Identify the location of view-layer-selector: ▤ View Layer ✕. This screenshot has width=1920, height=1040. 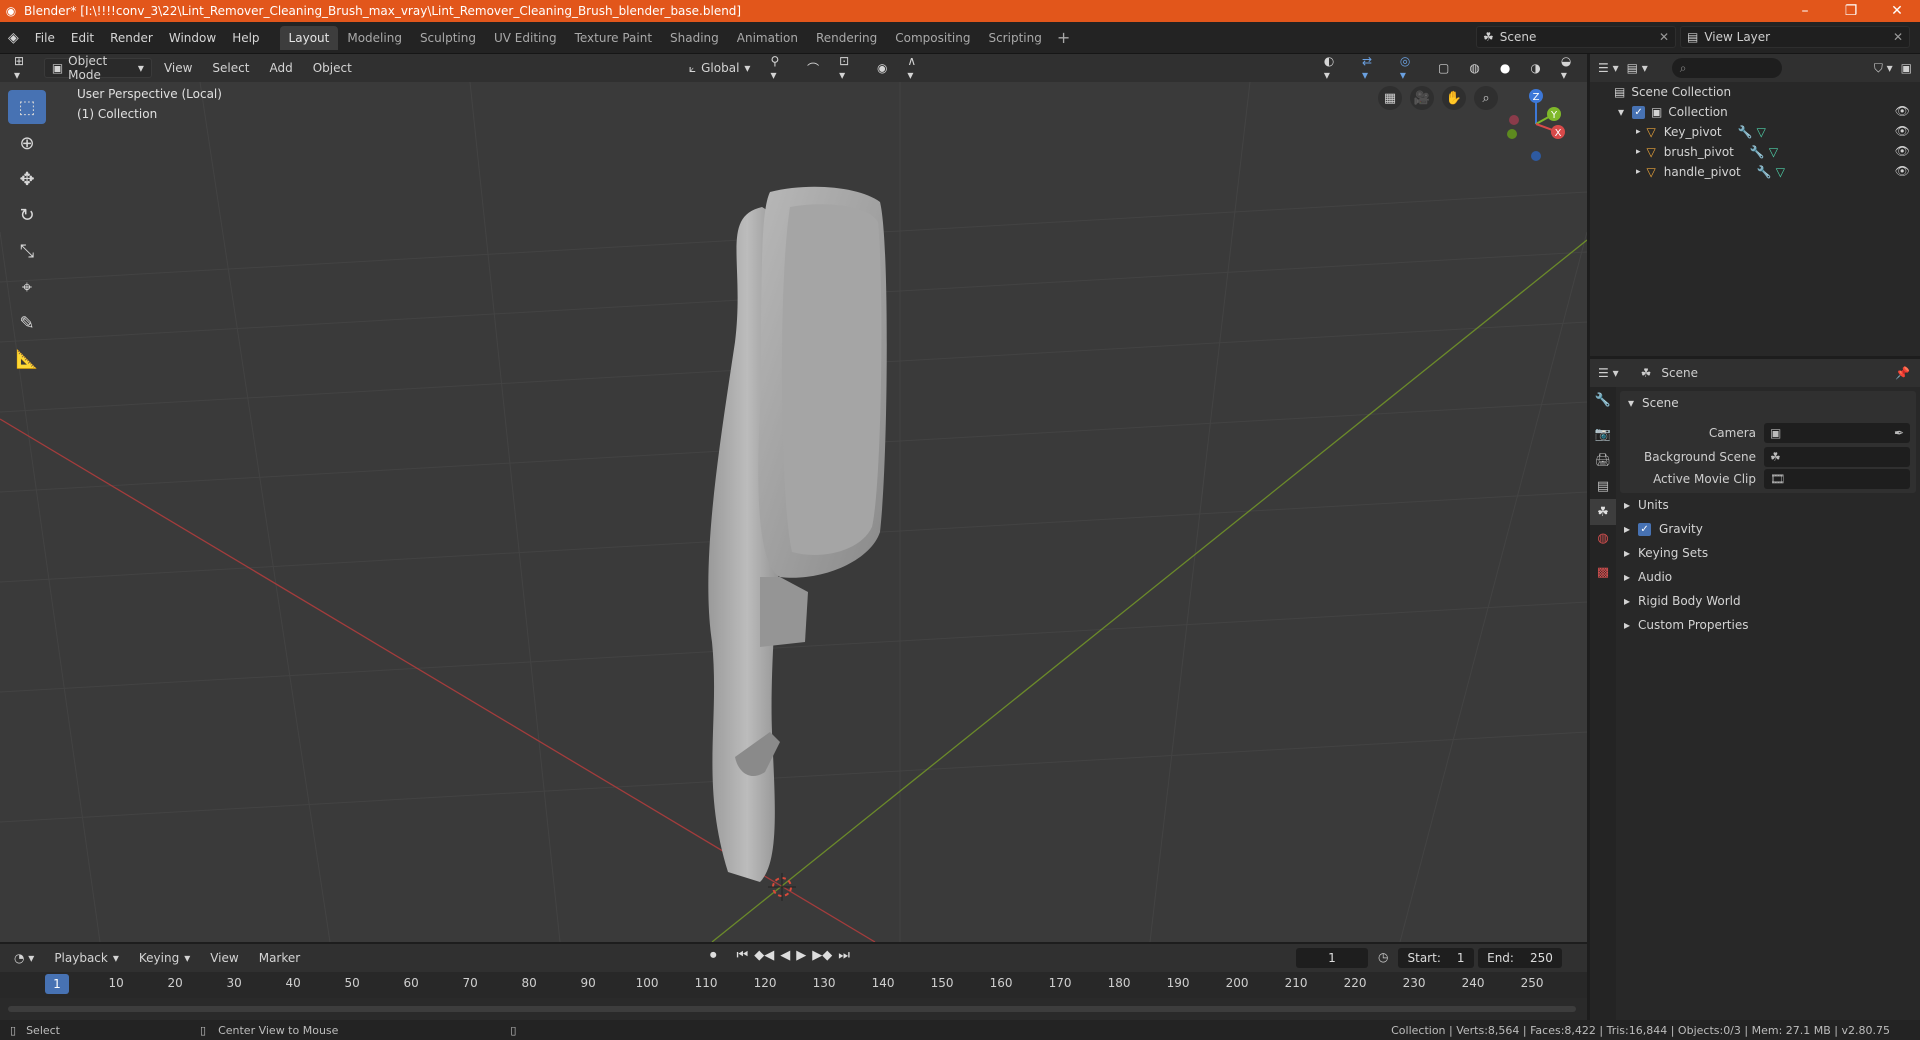
(1795, 37).